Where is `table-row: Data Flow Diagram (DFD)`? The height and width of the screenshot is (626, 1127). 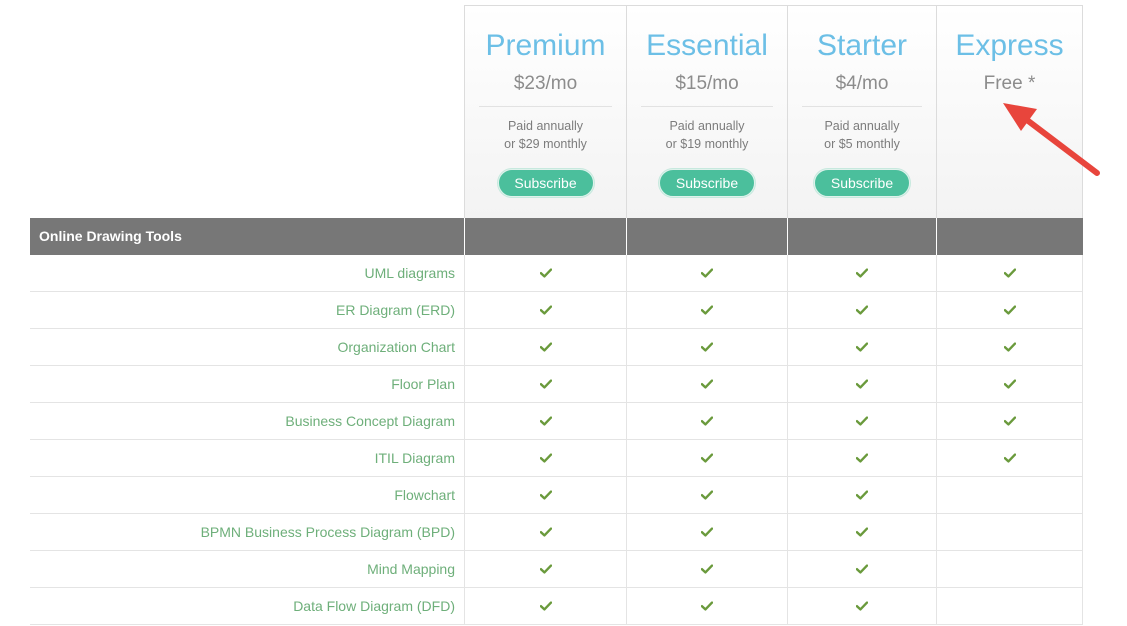
table-row: Data Flow Diagram (DFD) is located at coordinates (556, 606).